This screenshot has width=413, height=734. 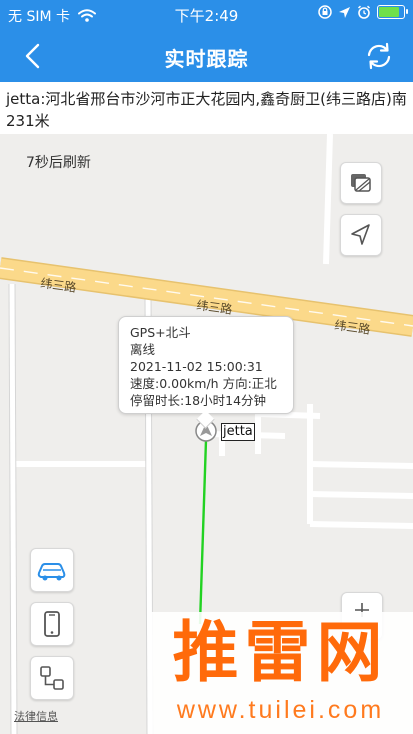 What do you see at coordinates (344, 12) in the screenshot?
I see `location-arrow-icon` at bounding box center [344, 12].